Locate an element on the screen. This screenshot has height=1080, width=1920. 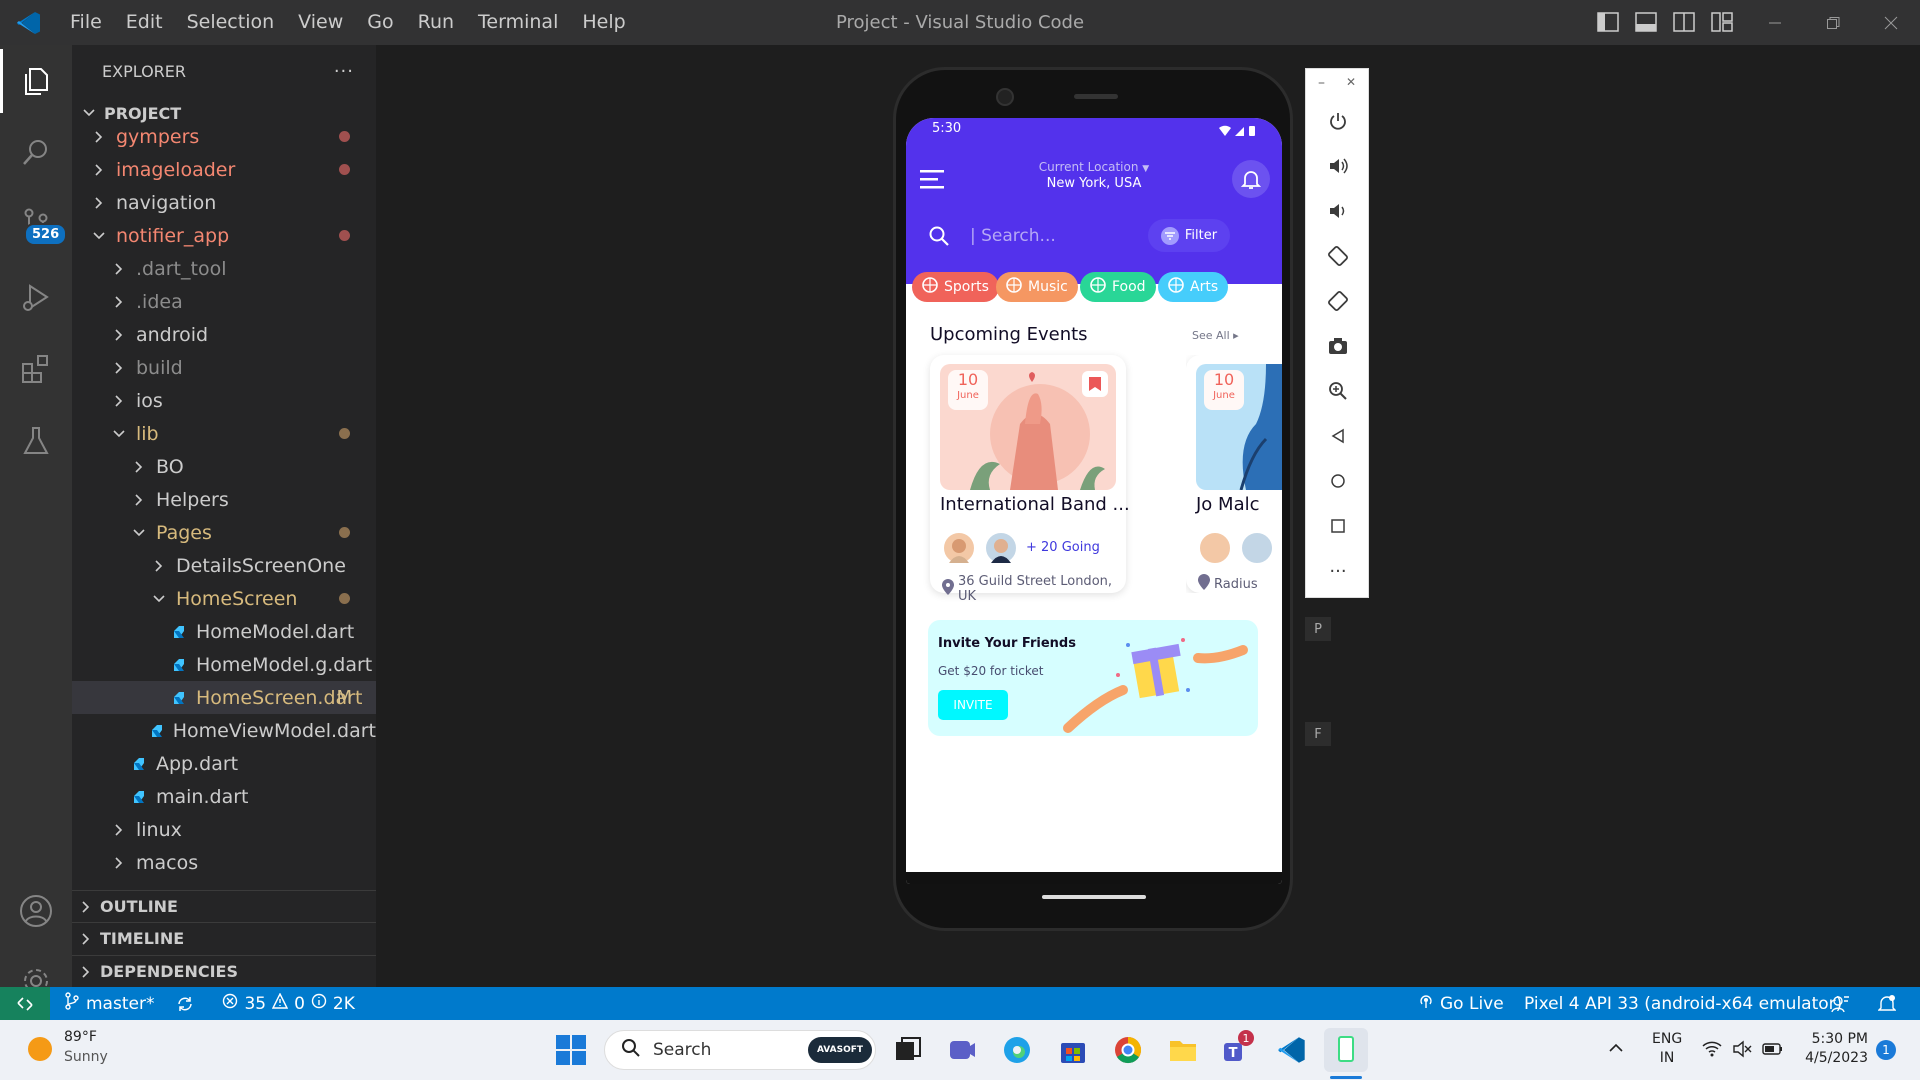
project-section-header: PROJECT is located at coordinates (126, 113).